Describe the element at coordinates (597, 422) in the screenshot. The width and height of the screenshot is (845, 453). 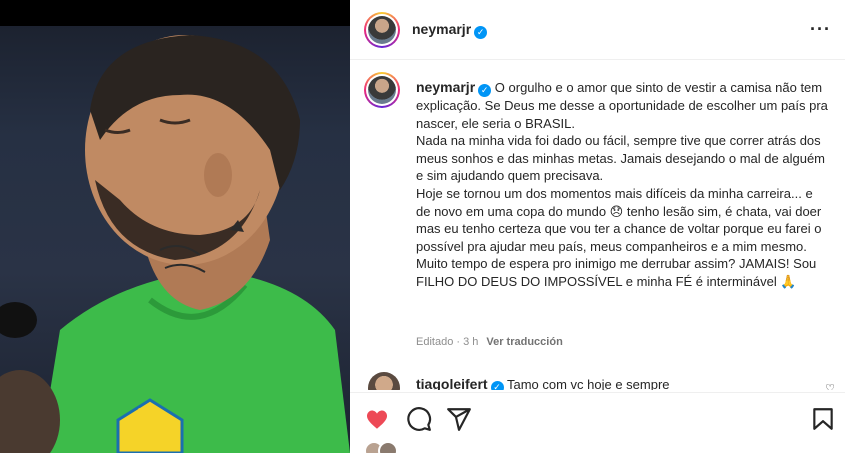
I see `action-bar` at that location.